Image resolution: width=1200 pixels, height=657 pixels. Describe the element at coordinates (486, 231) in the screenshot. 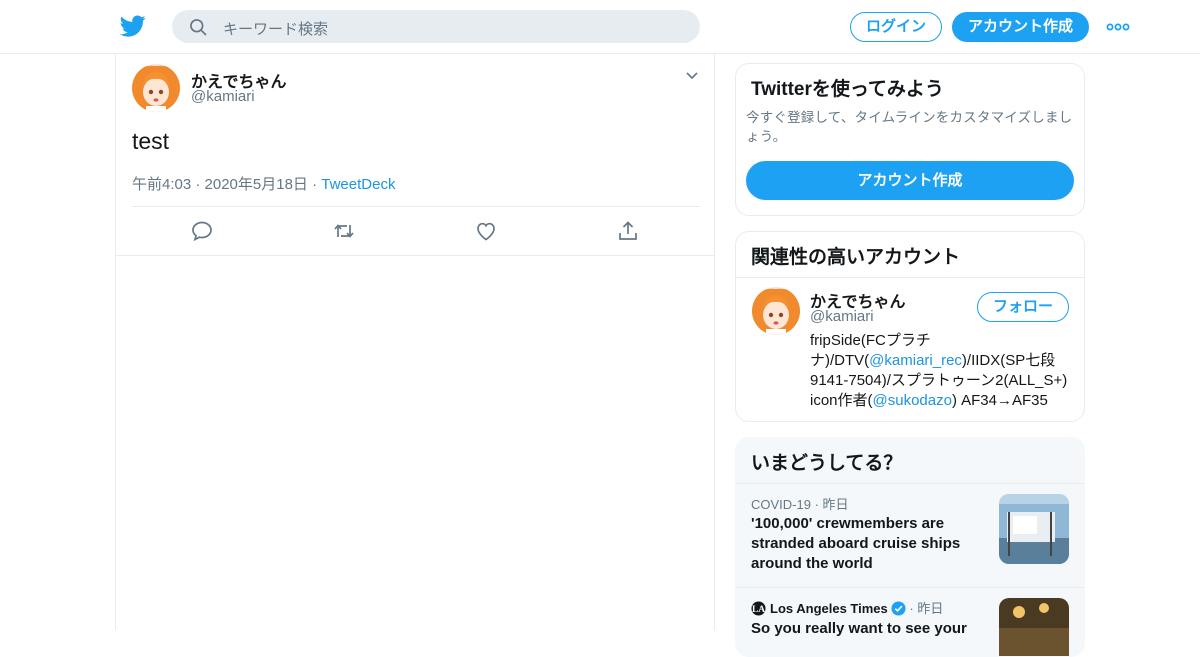

I see `like-icon` at that location.